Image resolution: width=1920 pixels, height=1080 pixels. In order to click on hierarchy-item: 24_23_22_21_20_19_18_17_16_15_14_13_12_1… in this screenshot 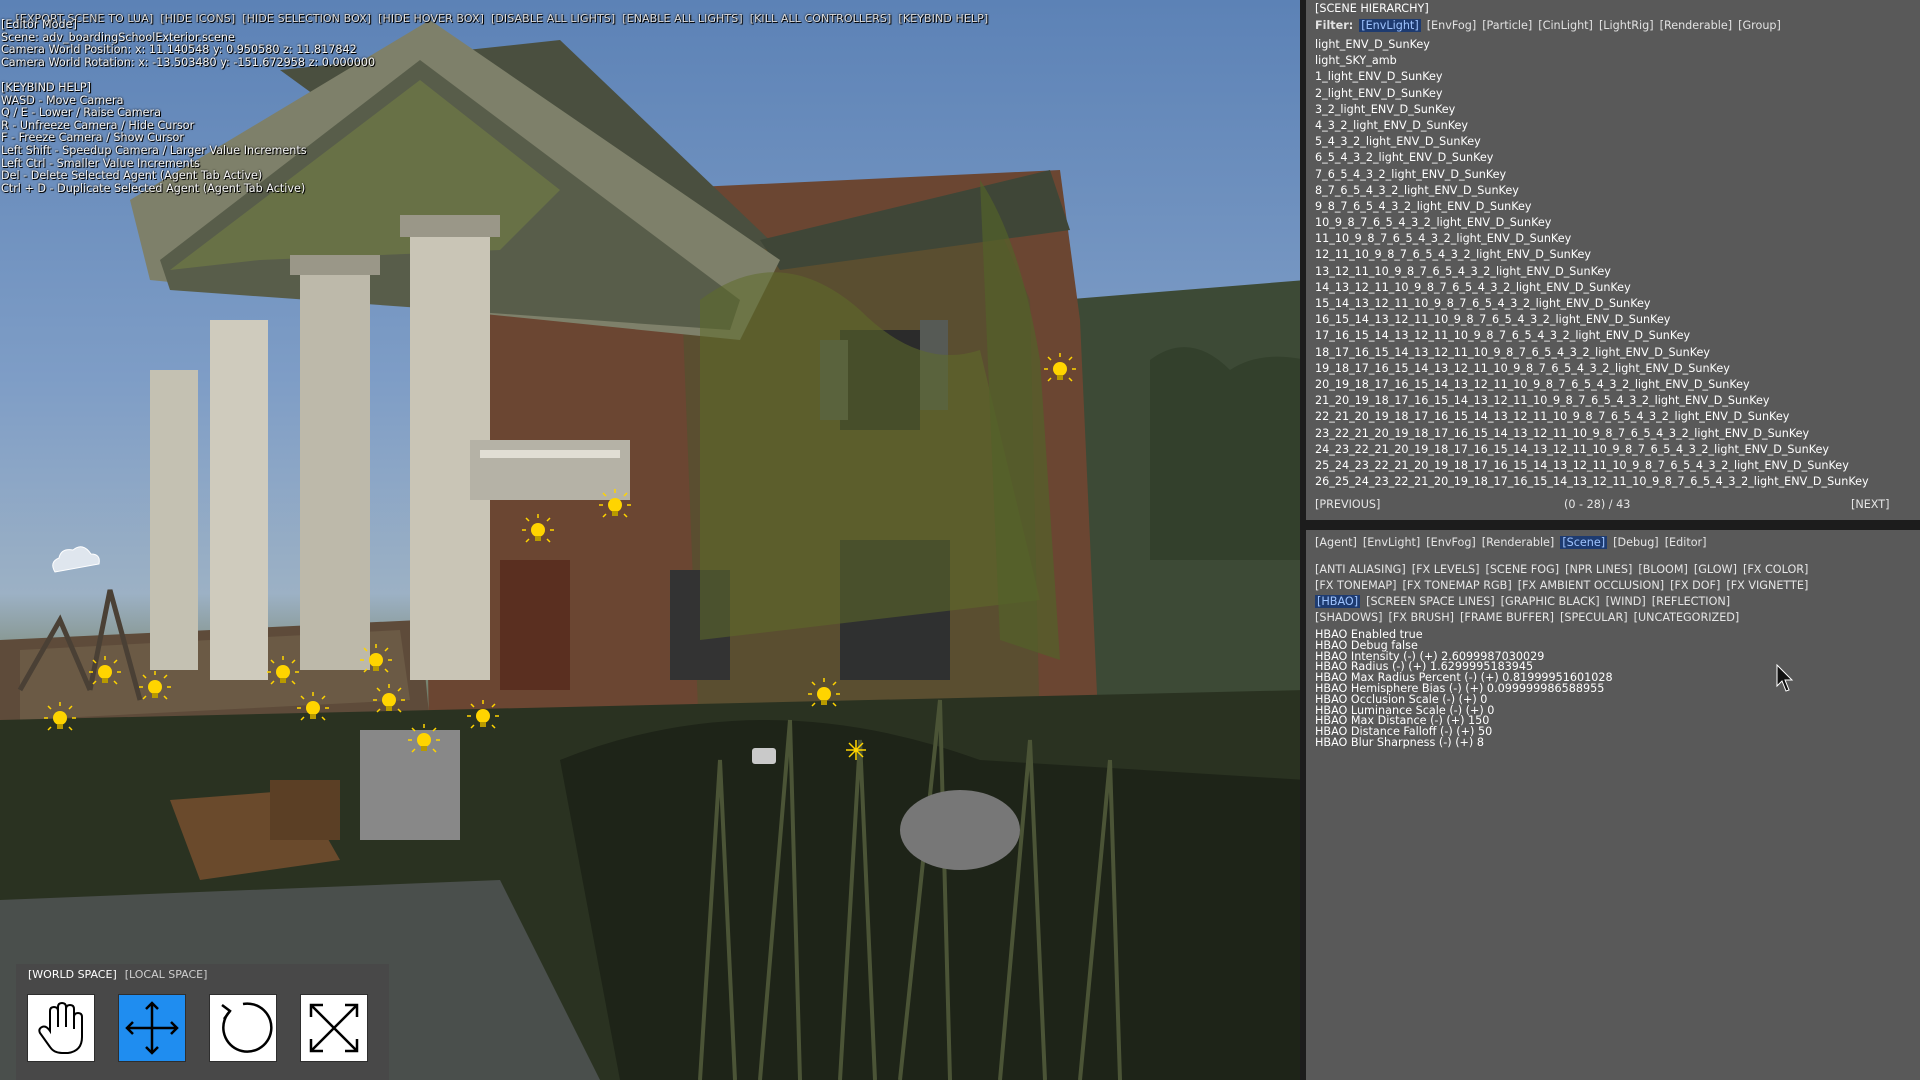, I will do `click(1592, 450)`.